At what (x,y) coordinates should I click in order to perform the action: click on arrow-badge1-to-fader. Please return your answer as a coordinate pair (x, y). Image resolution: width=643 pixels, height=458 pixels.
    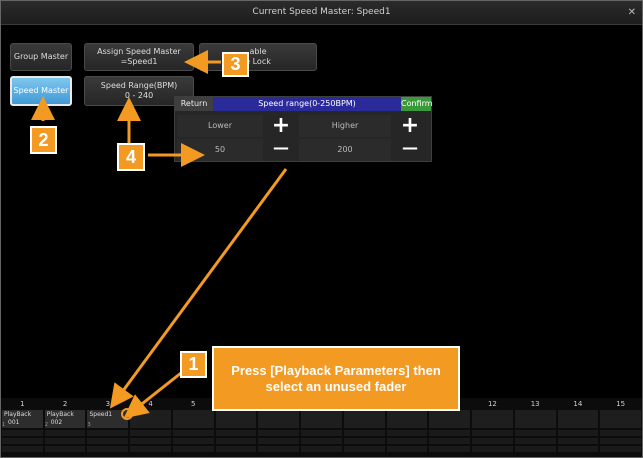
    Looking at the image, I should click on (152, 395).